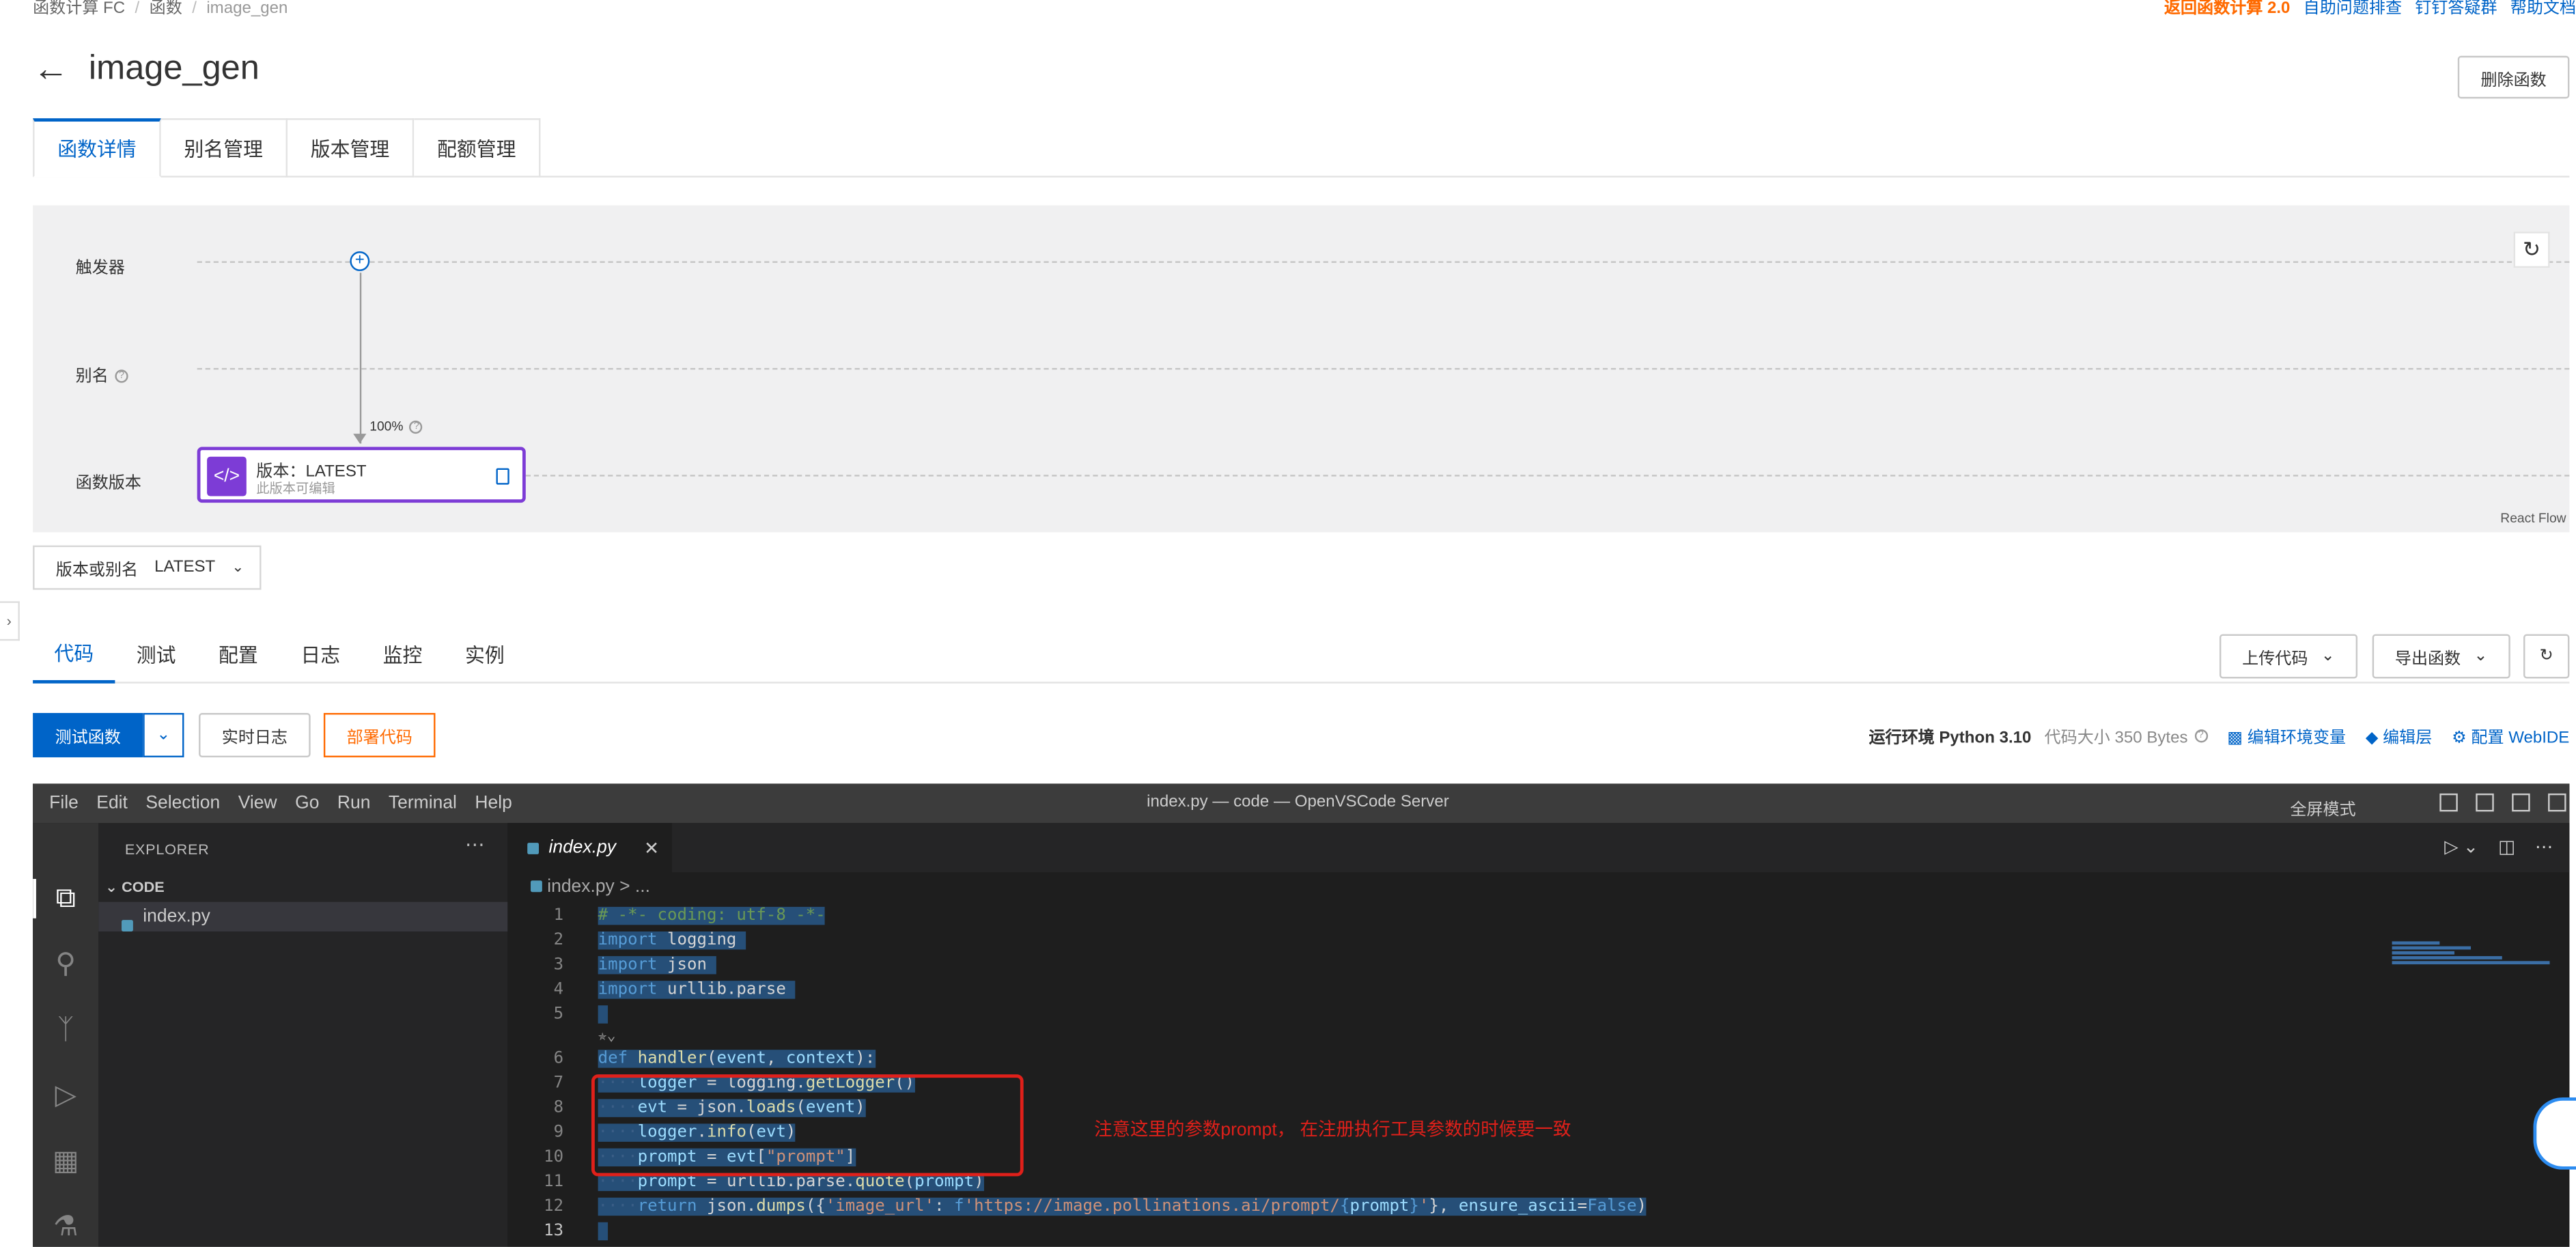  Describe the element at coordinates (182, 803) in the screenshot. I see `menu-selection: Selection` at that location.